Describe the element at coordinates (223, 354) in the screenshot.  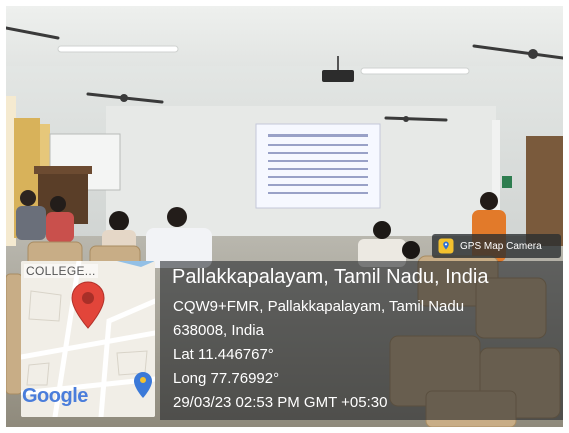
I see `latitude-text: Lat 11.446767°` at that location.